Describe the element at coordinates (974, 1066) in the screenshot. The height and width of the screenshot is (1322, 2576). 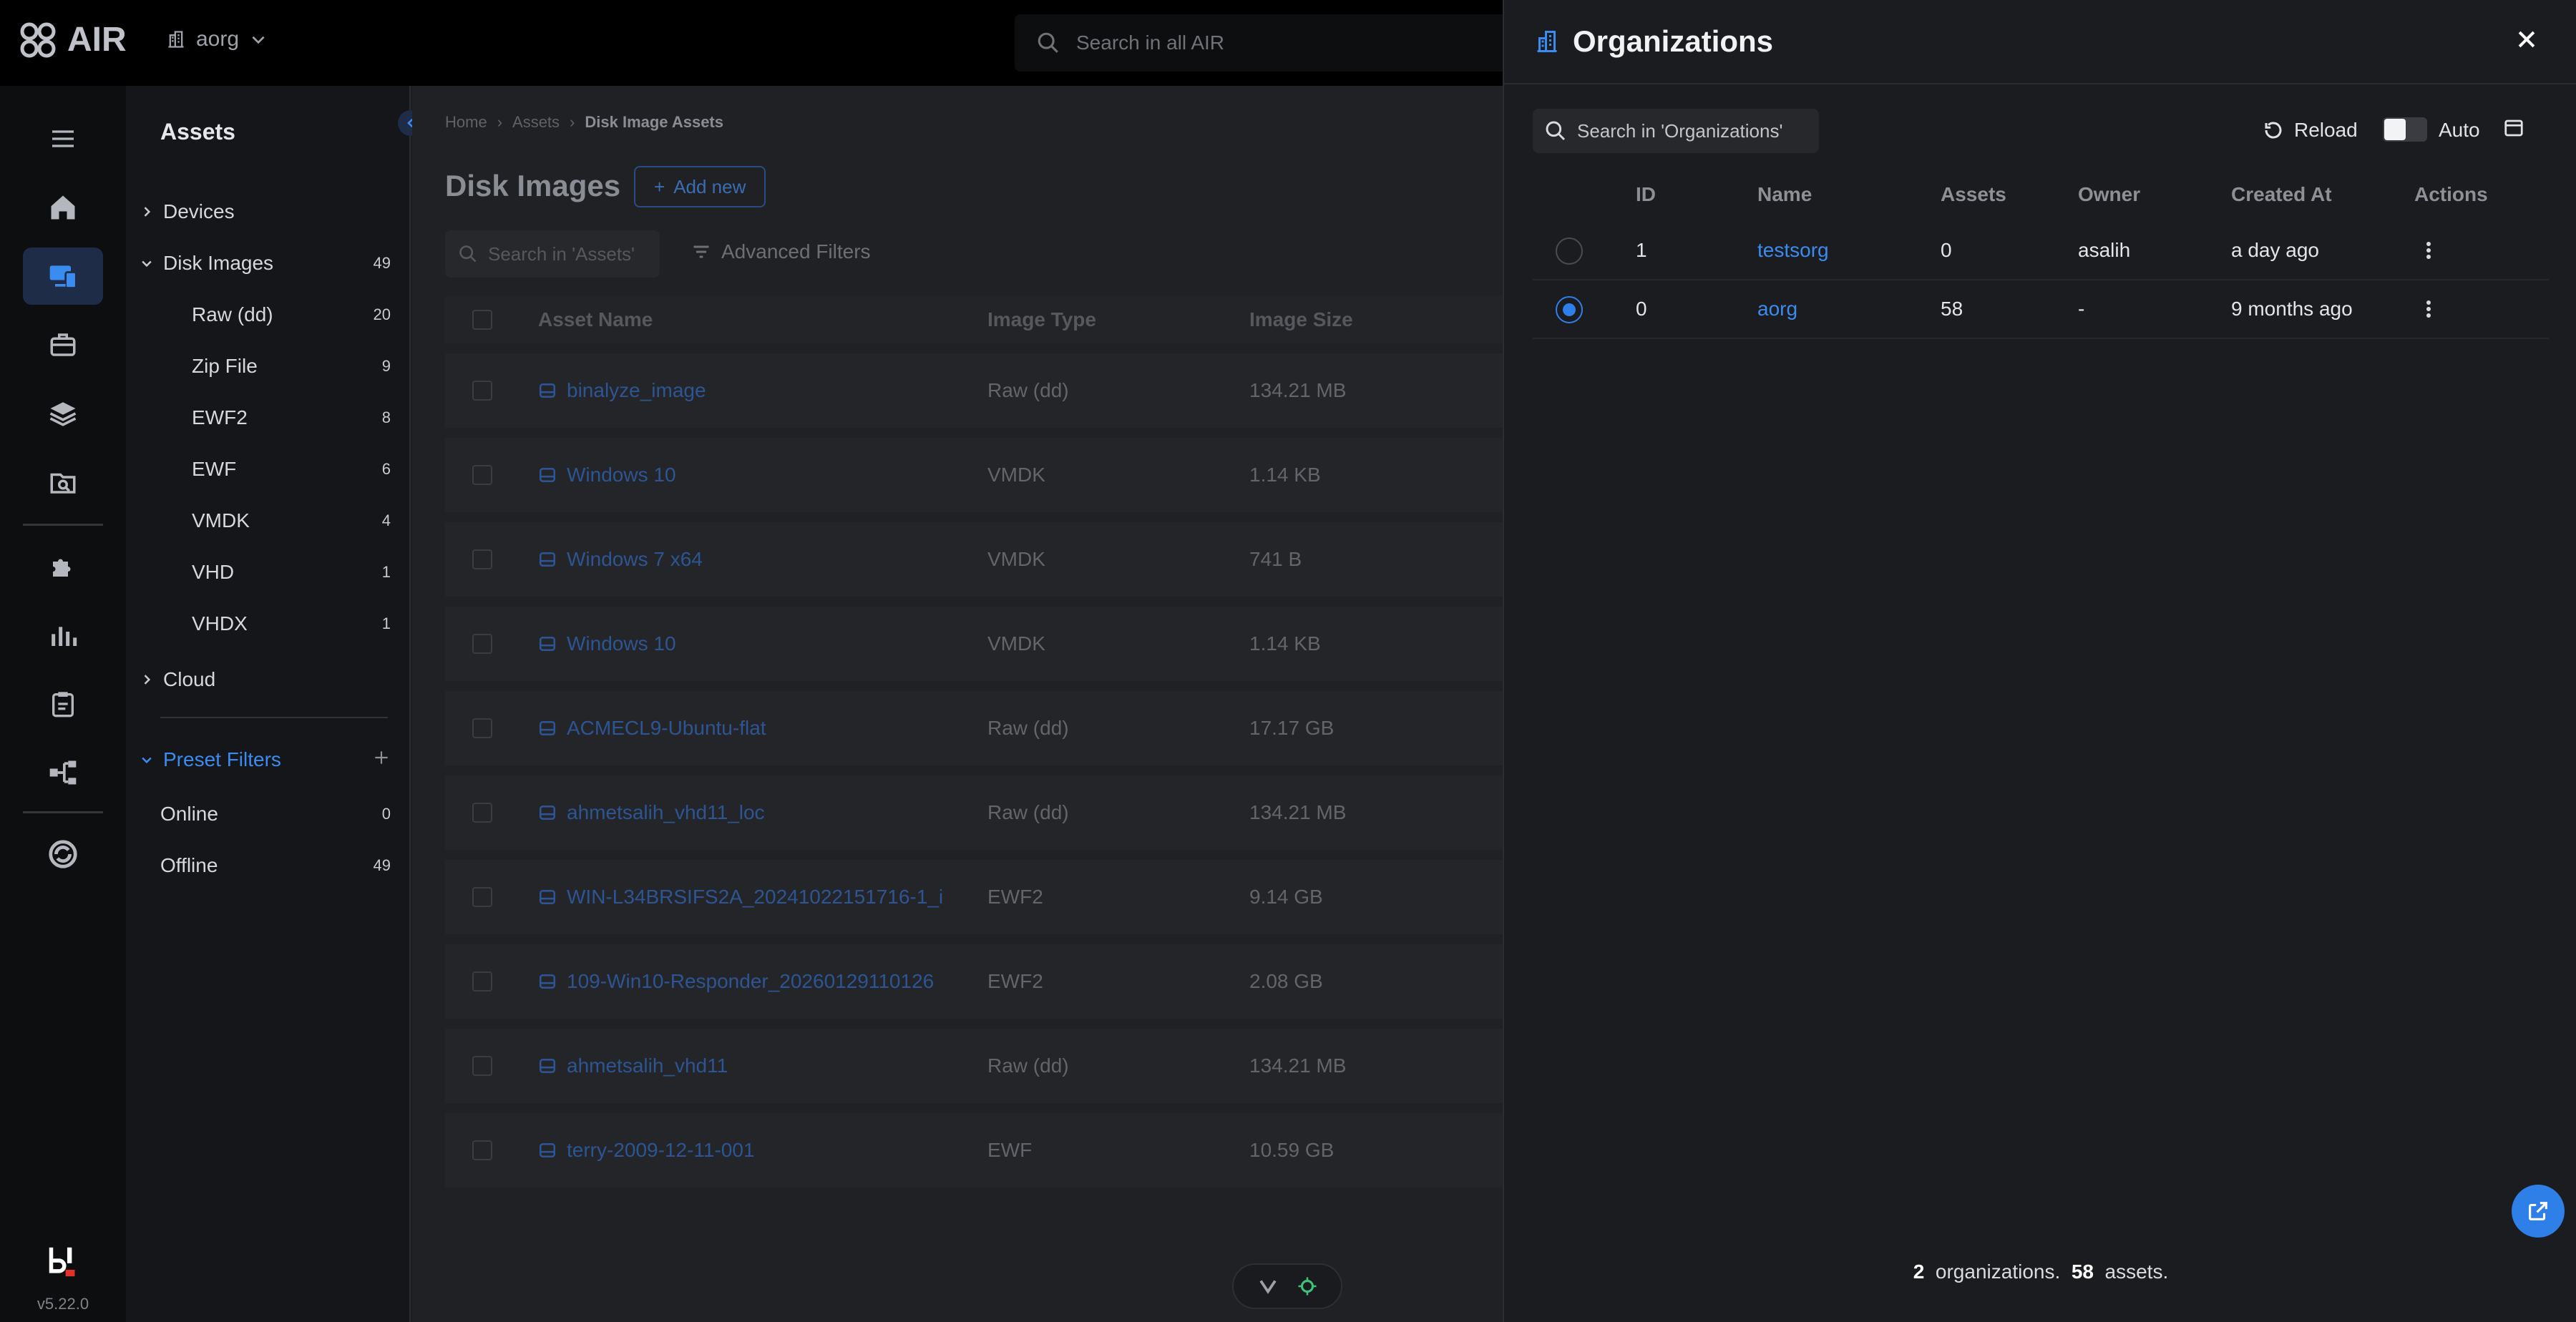
I see `table-row: ahmetsalih_vhd11 Raw (dd) 134.21 MB` at that location.